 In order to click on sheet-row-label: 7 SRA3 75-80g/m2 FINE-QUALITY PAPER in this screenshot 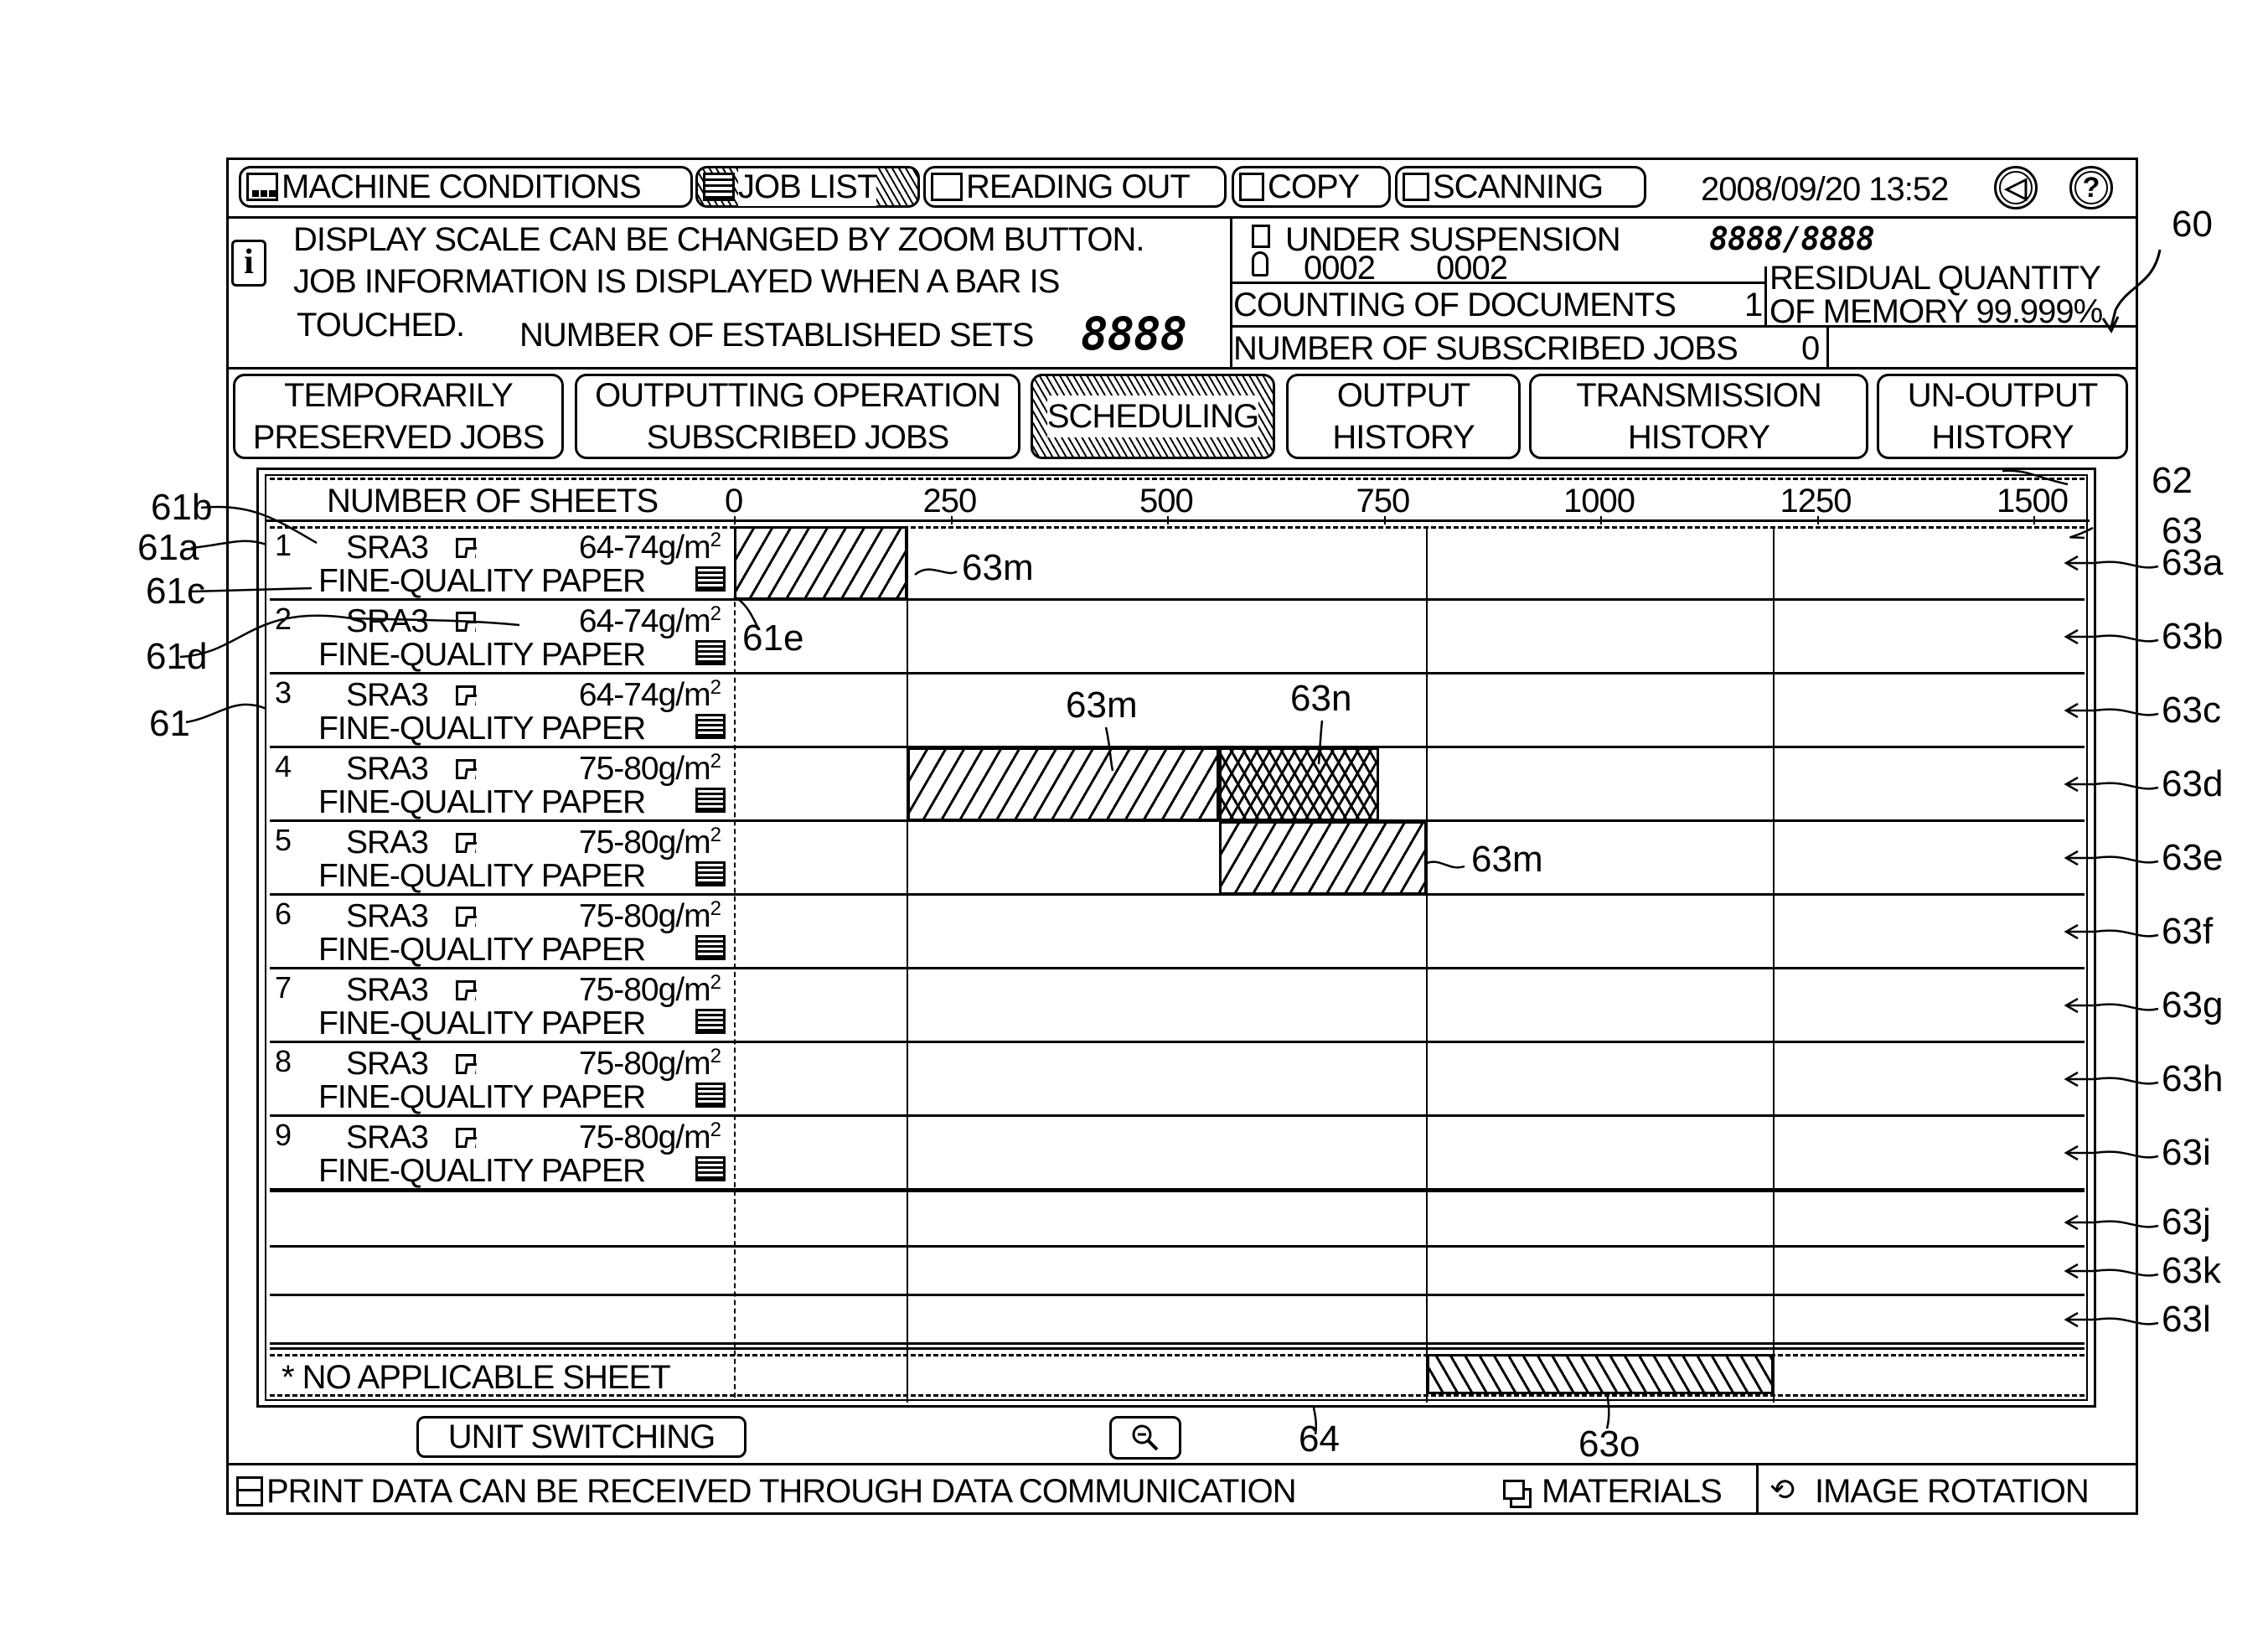, I will do `click(501, 1005)`.